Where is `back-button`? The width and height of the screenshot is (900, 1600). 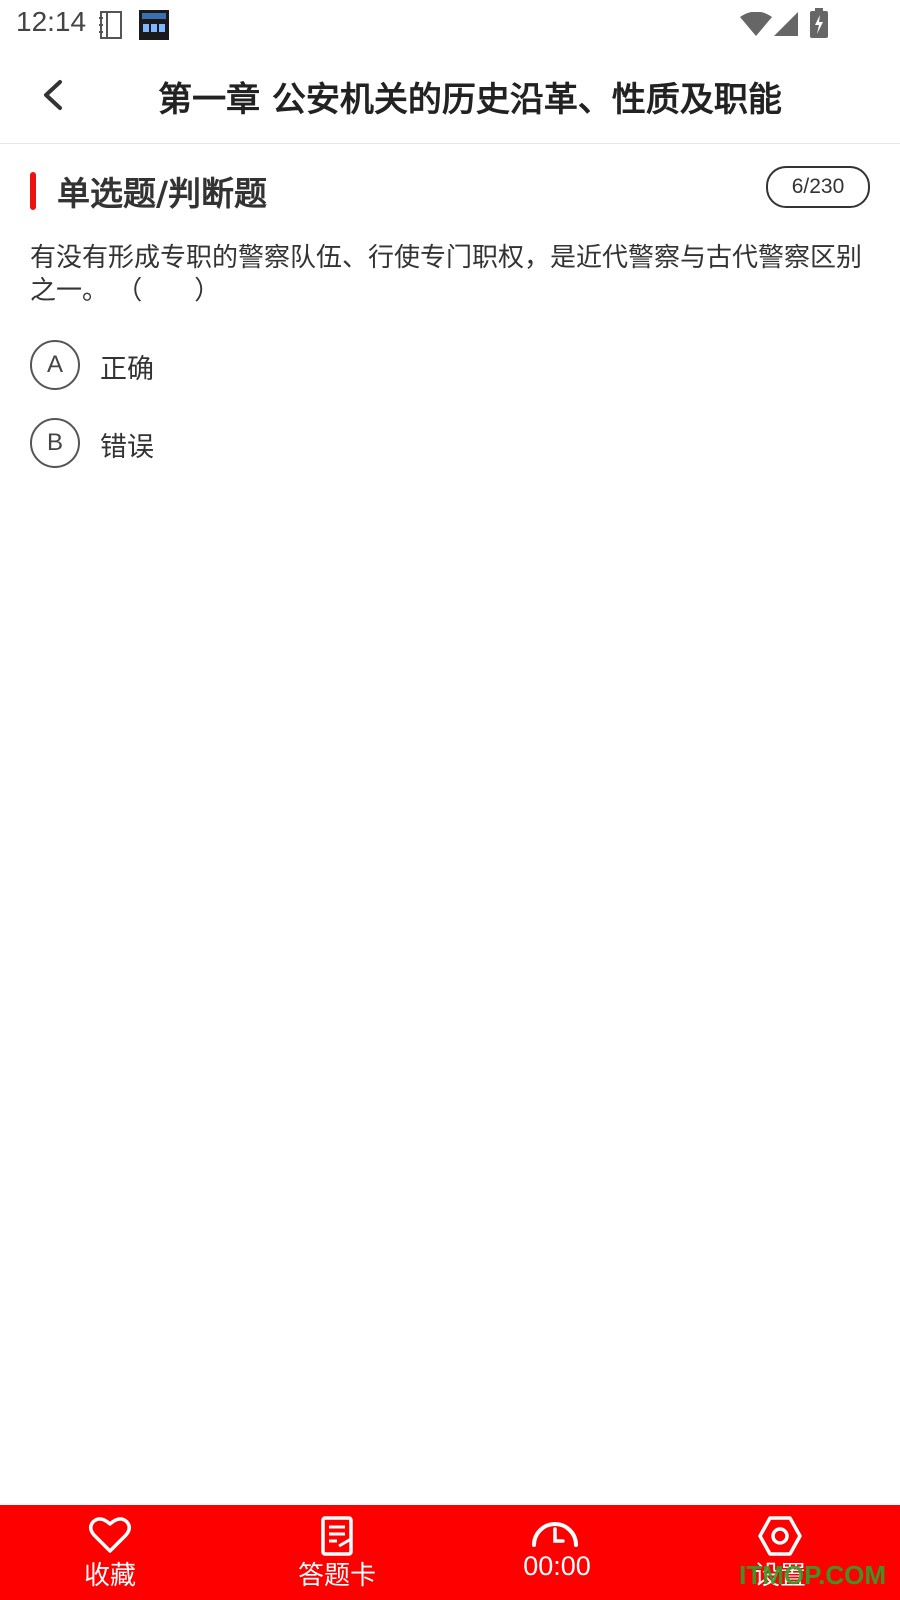
back-button is located at coordinates (54, 95).